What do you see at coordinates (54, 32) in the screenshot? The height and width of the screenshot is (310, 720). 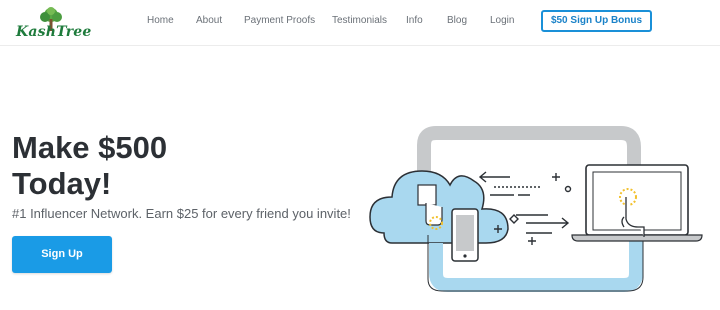 I see `brand-name: KashTree` at bounding box center [54, 32].